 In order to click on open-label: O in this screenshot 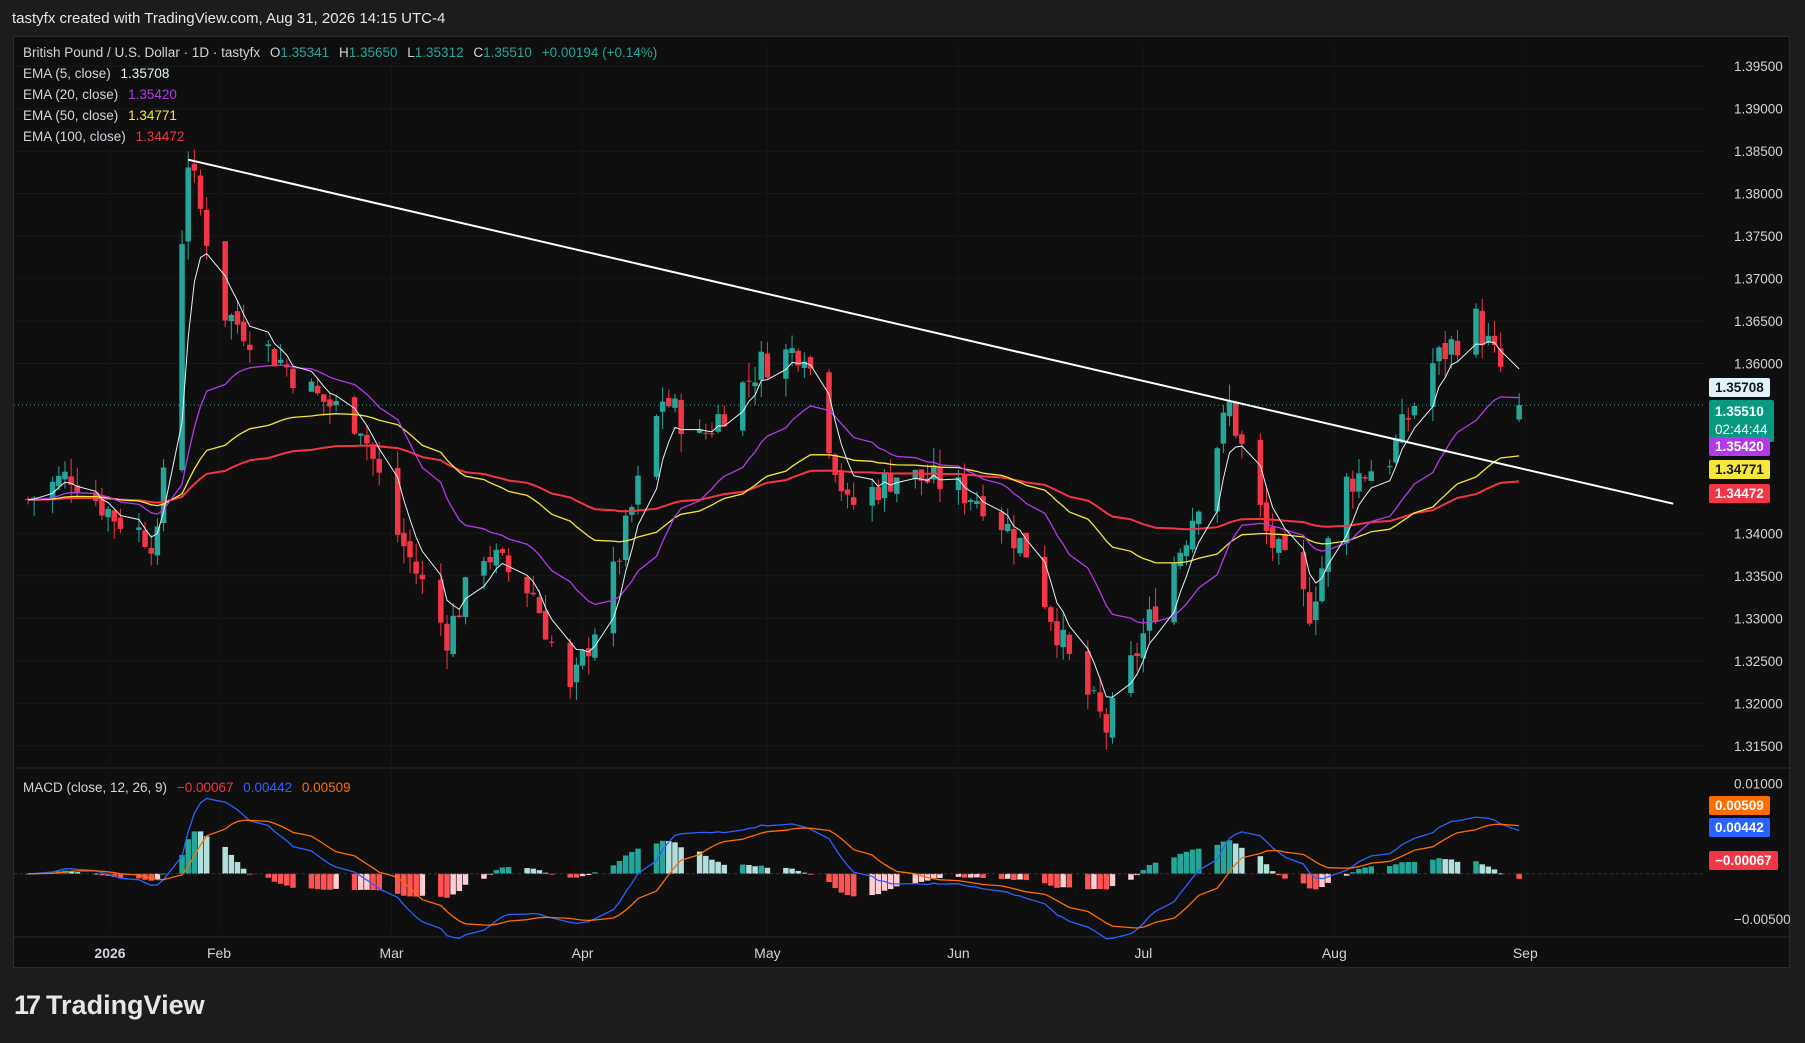, I will do `click(275, 52)`.